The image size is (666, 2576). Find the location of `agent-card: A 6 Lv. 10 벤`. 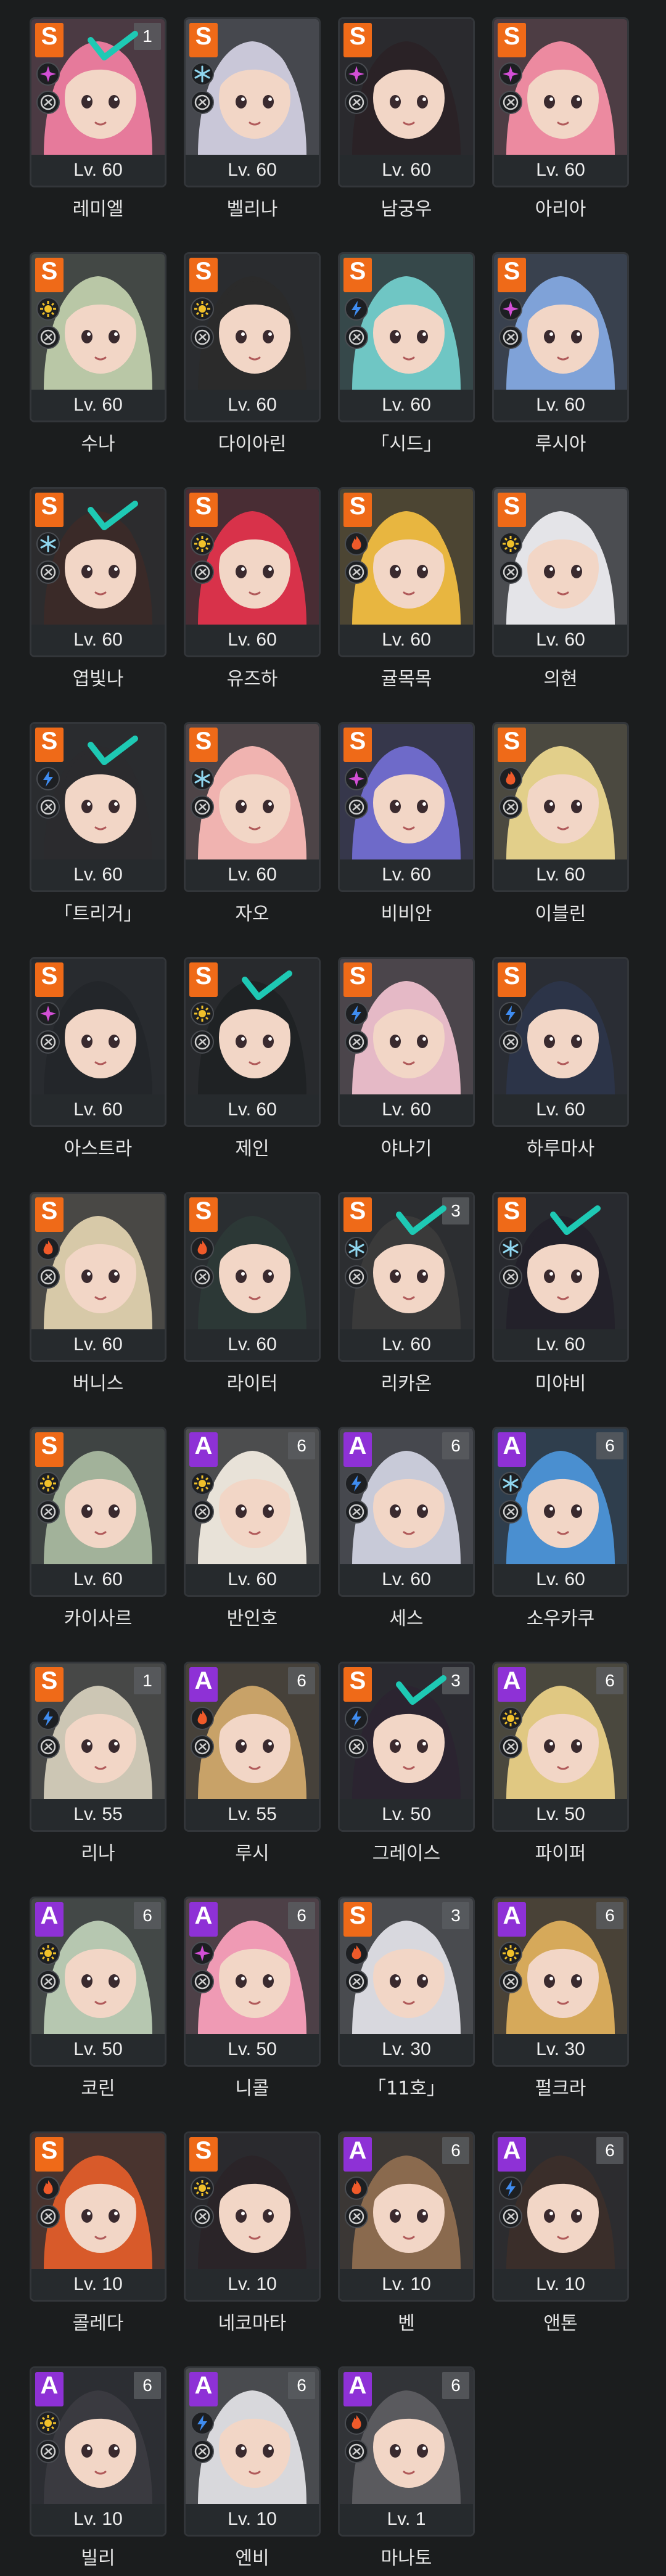

agent-card: A 6 Lv. 10 벤 is located at coordinates (407, 2236).